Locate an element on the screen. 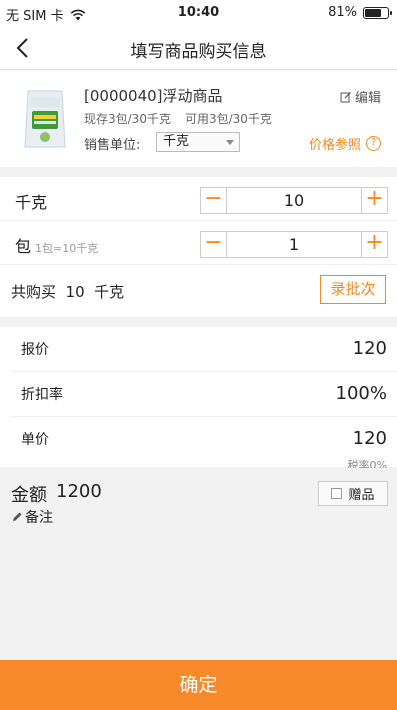 Image resolution: width=397 pixels, height=710 pixels. gift-checkbox is located at coordinates (337, 493).